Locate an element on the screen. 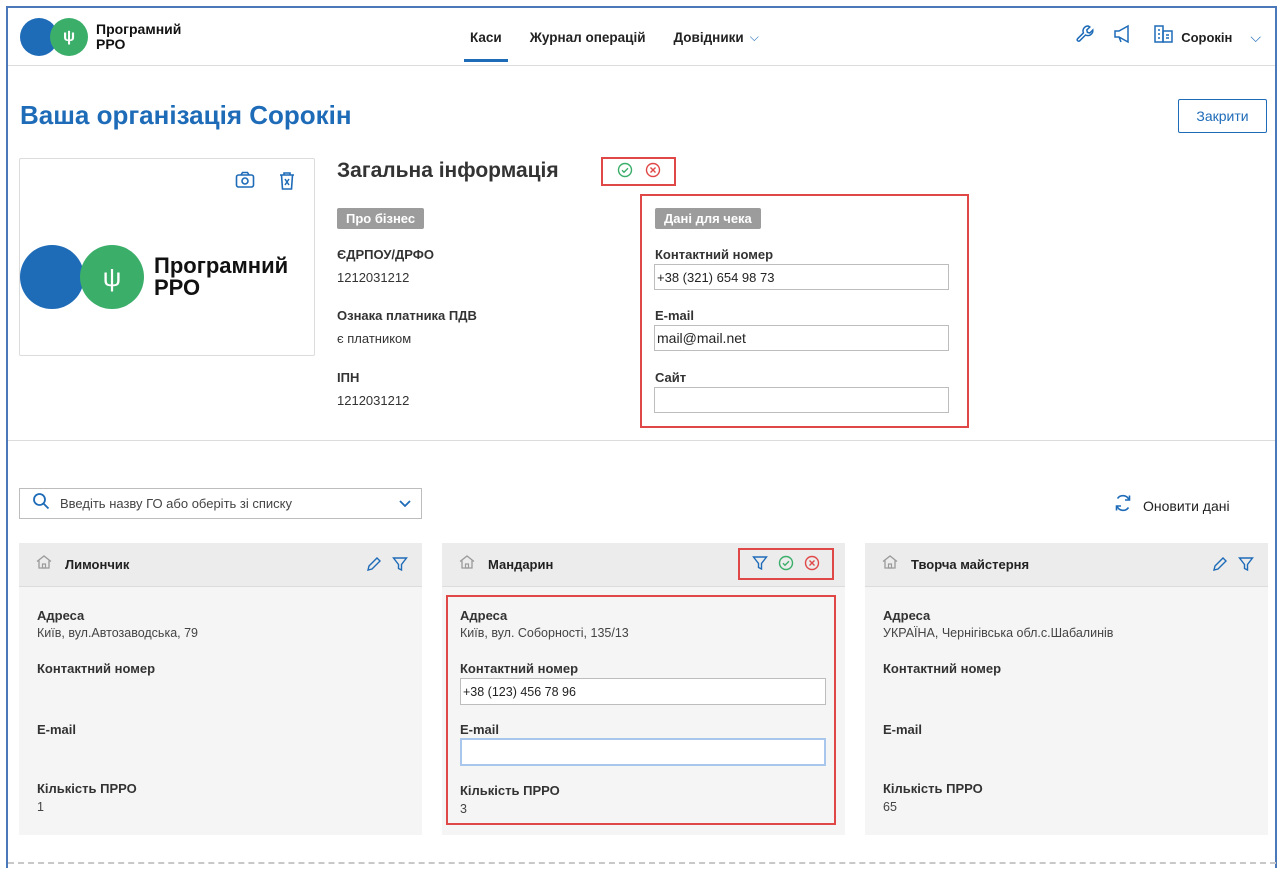  card-header: Творча майстерня is located at coordinates (1066, 565).